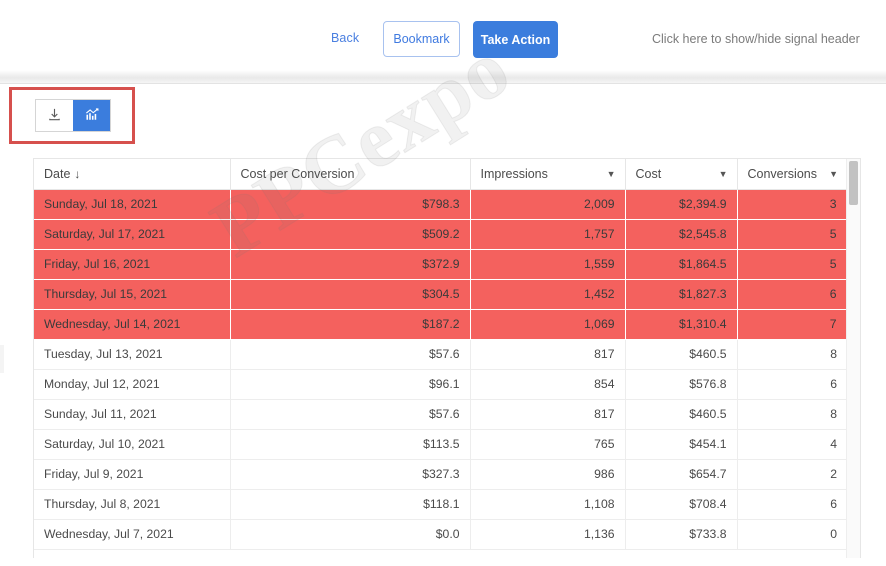 This screenshot has height=566, width=886. I want to click on cell-cost: $454.1, so click(681, 444).